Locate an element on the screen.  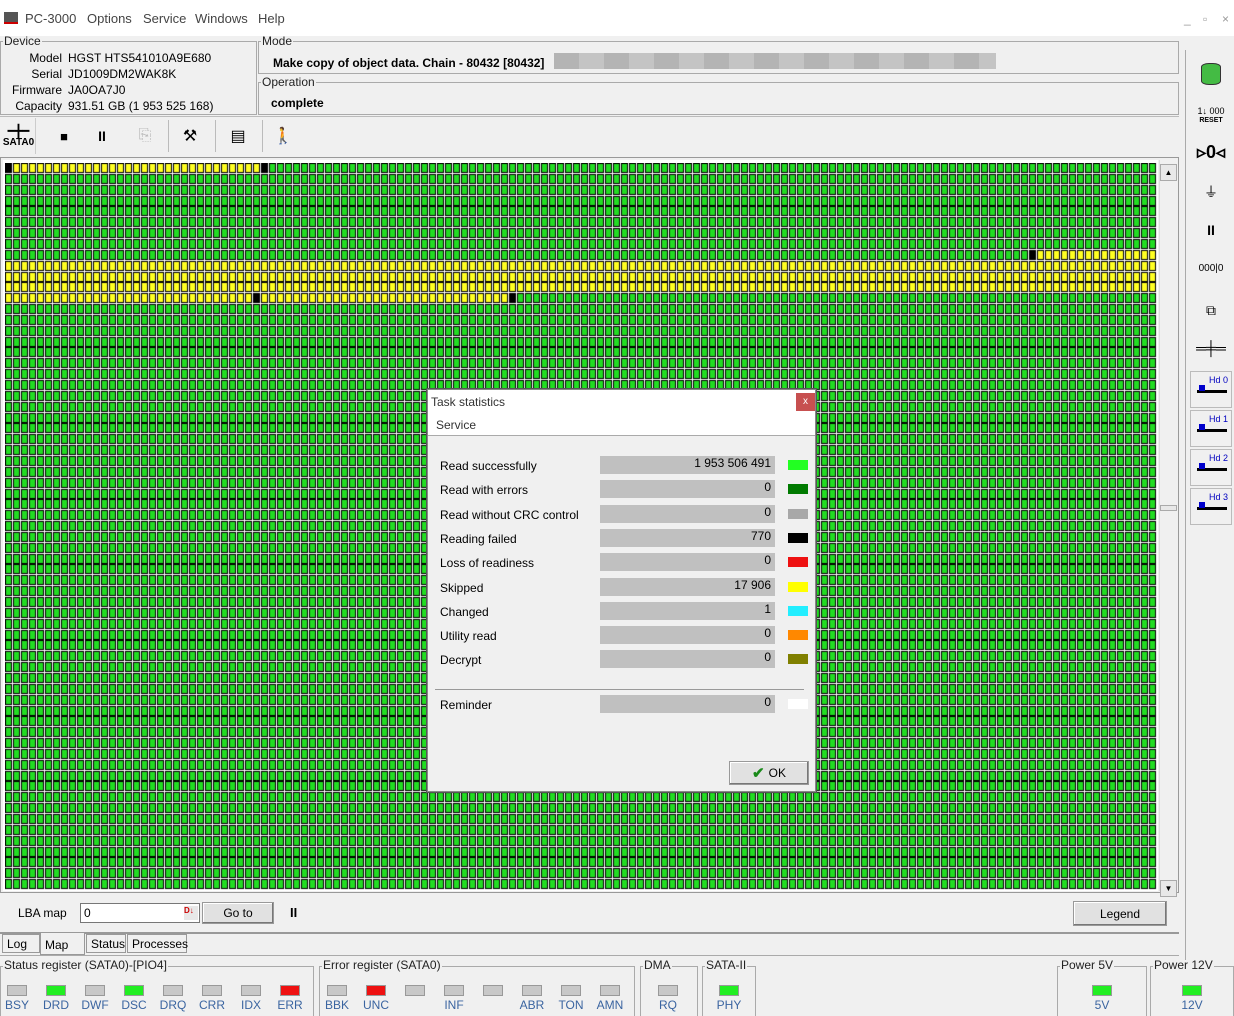
stat-row: Utility read 0 is located at coordinates (625, 636).